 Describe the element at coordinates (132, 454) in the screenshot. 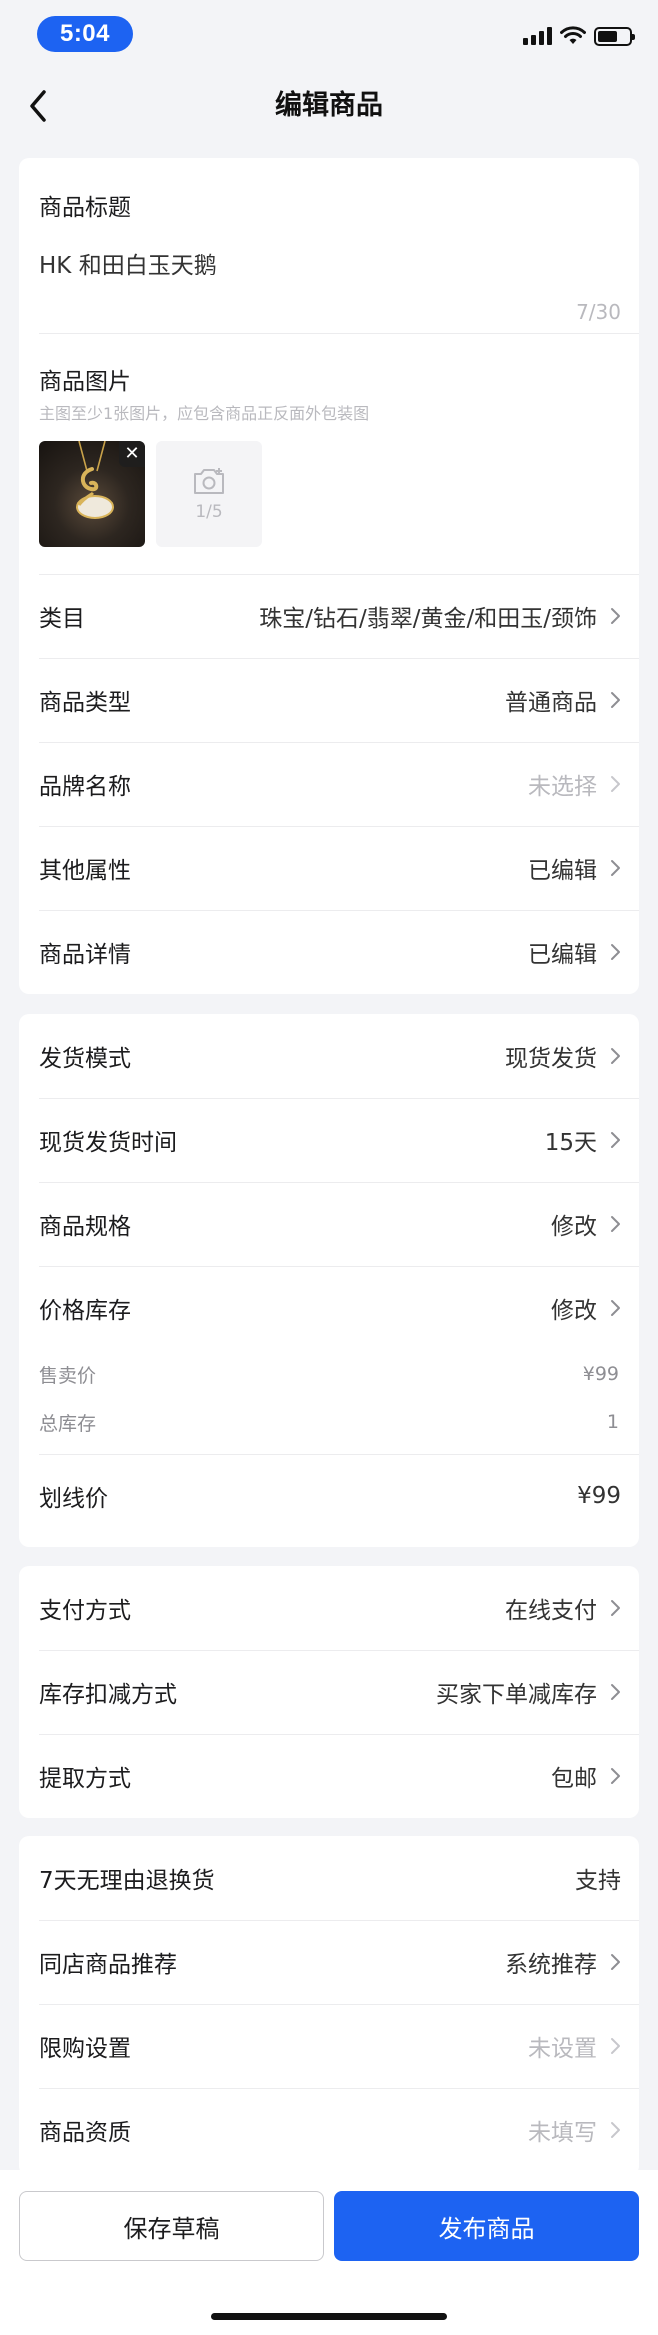

I see `remove-image-close-icon: ✕` at that location.